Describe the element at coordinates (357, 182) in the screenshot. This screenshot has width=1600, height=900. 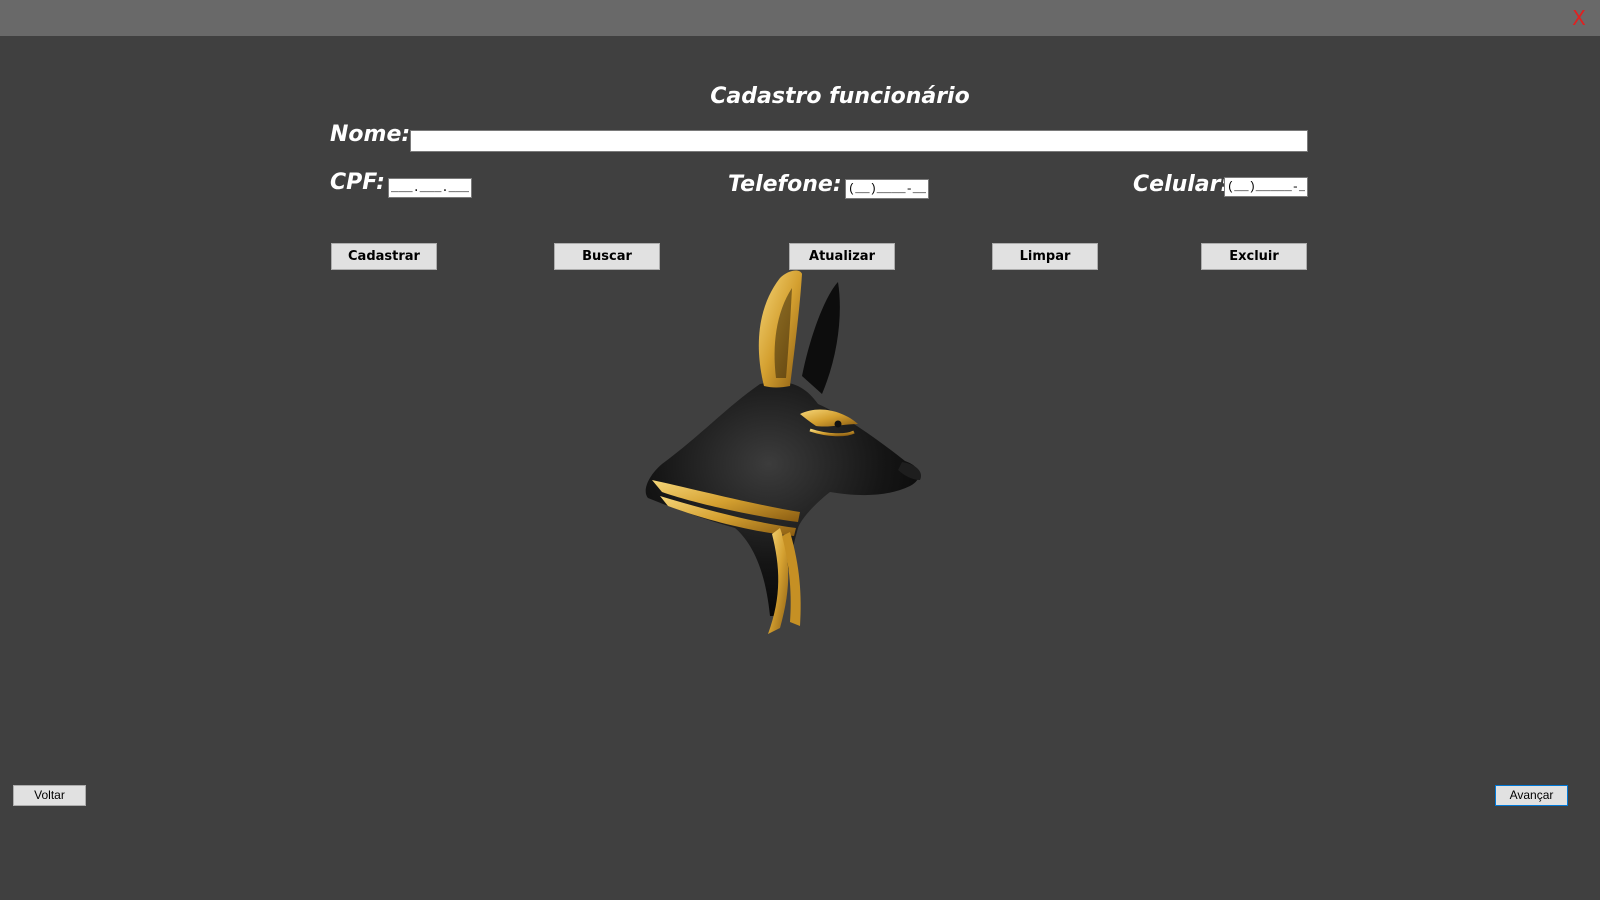
I see `cpf-label: CPF:` at that location.